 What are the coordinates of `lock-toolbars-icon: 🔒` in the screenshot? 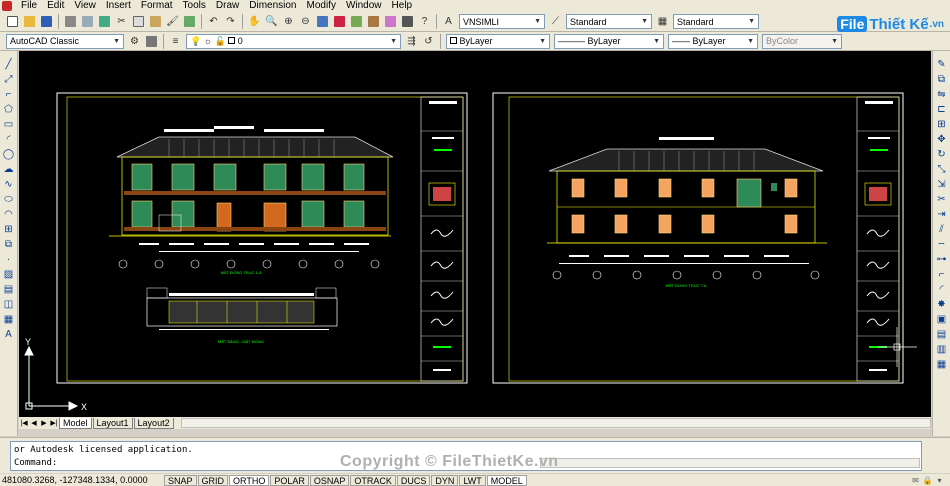 It's located at (928, 480).